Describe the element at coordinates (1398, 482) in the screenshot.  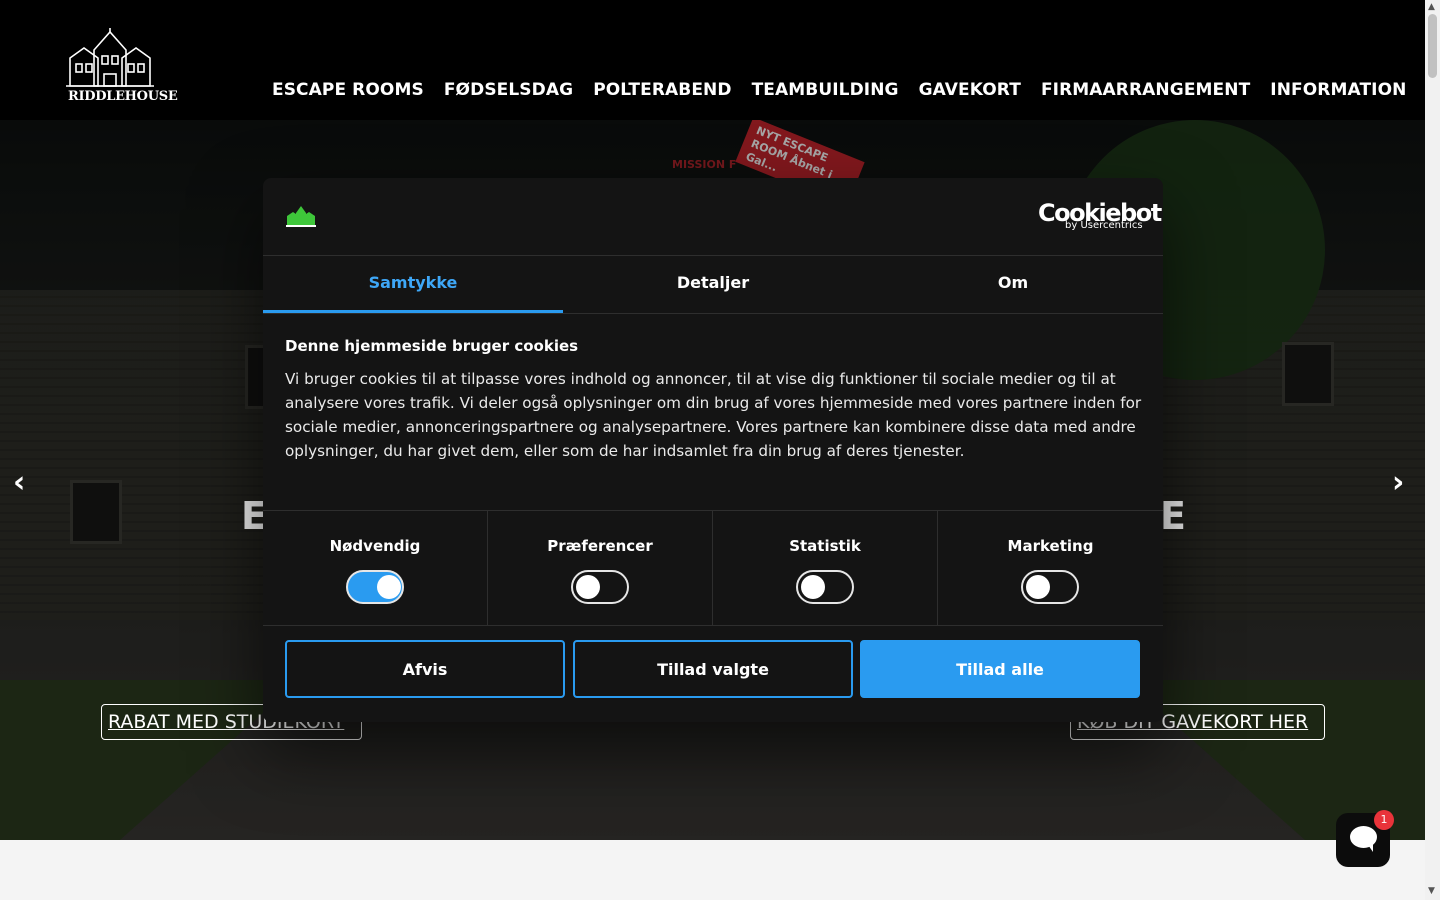
I see `chevron-right-icon: ›` at that location.